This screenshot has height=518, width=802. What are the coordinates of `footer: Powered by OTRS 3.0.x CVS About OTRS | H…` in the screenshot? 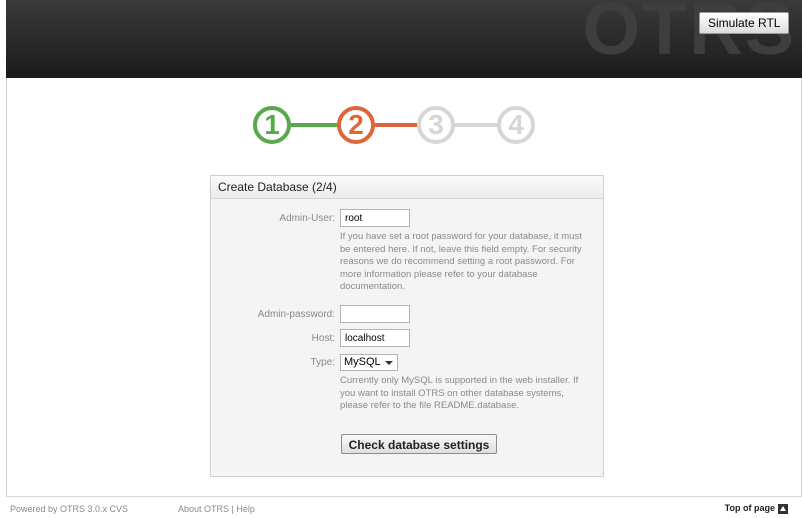 It's located at (404, 507).